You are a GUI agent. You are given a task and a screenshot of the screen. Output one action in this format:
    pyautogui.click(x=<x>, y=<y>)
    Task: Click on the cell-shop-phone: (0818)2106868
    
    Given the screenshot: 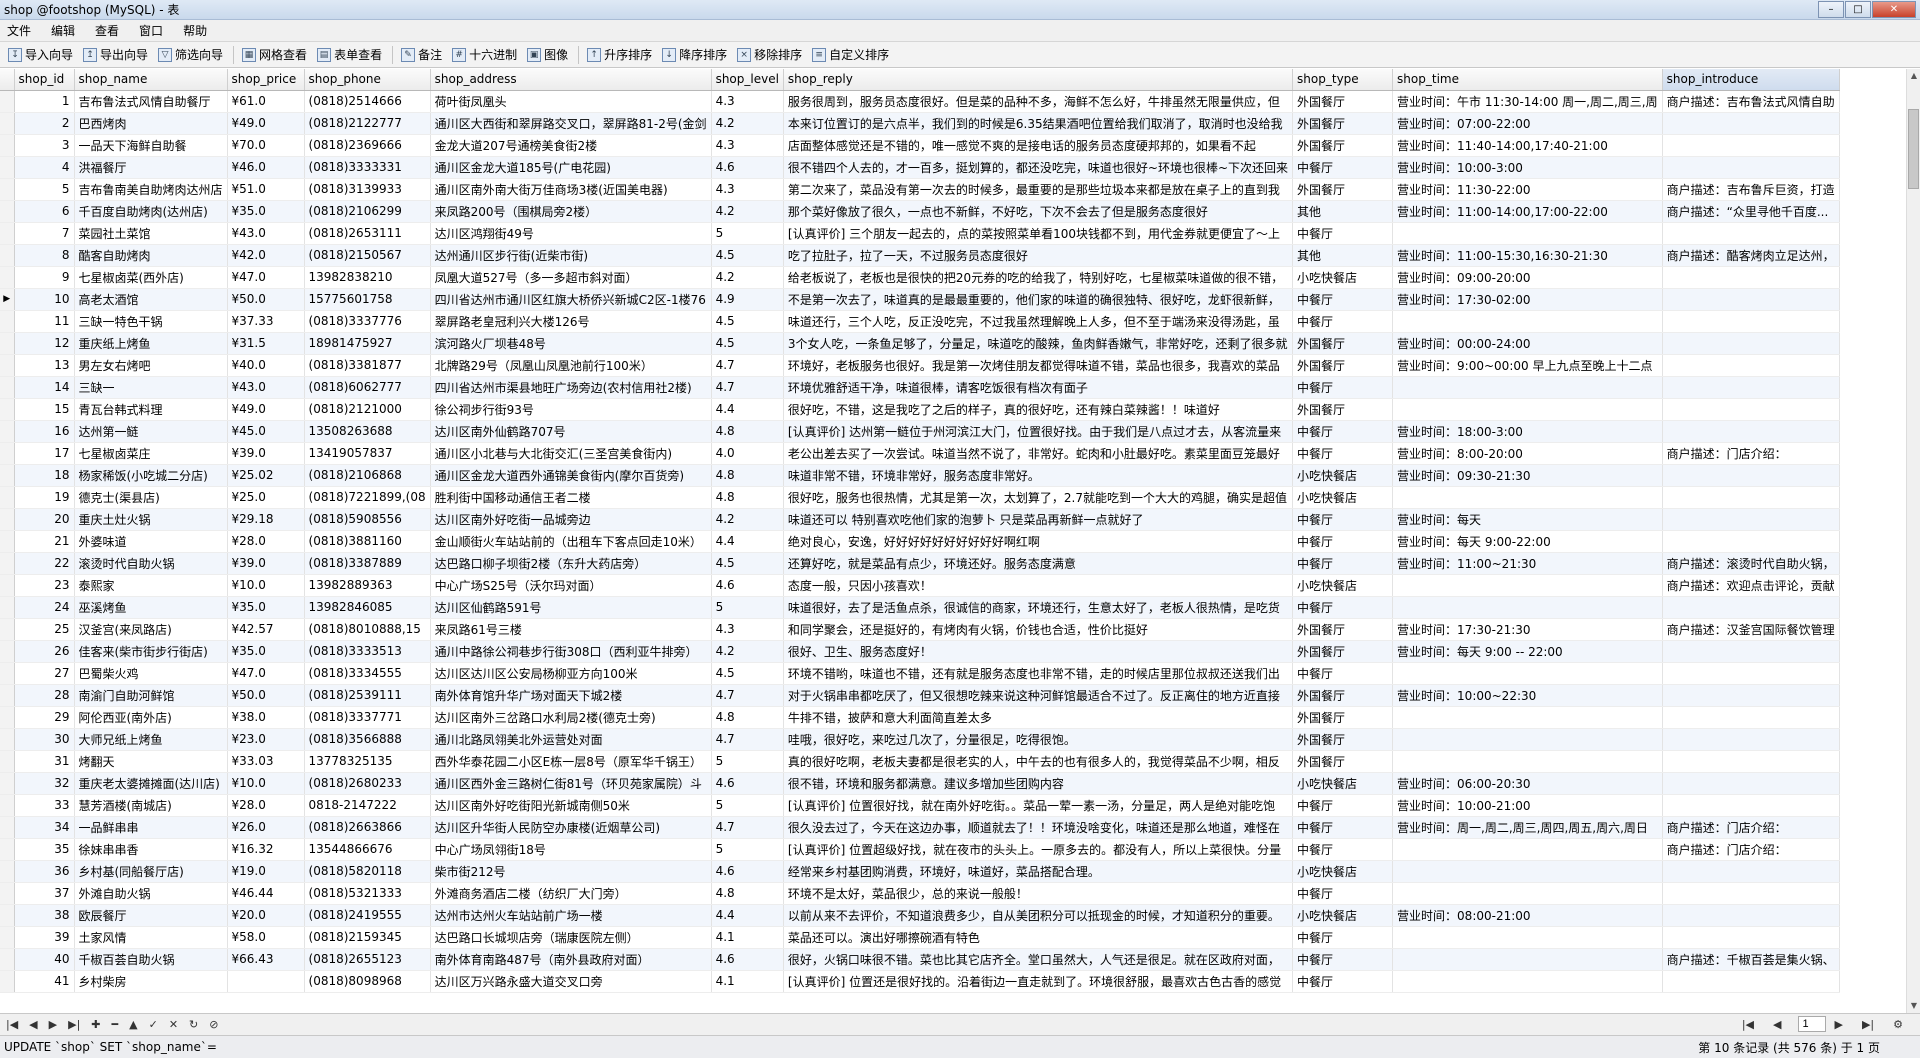 What is the action you would take?
    pyautogui.click(x=367, y=475)
    